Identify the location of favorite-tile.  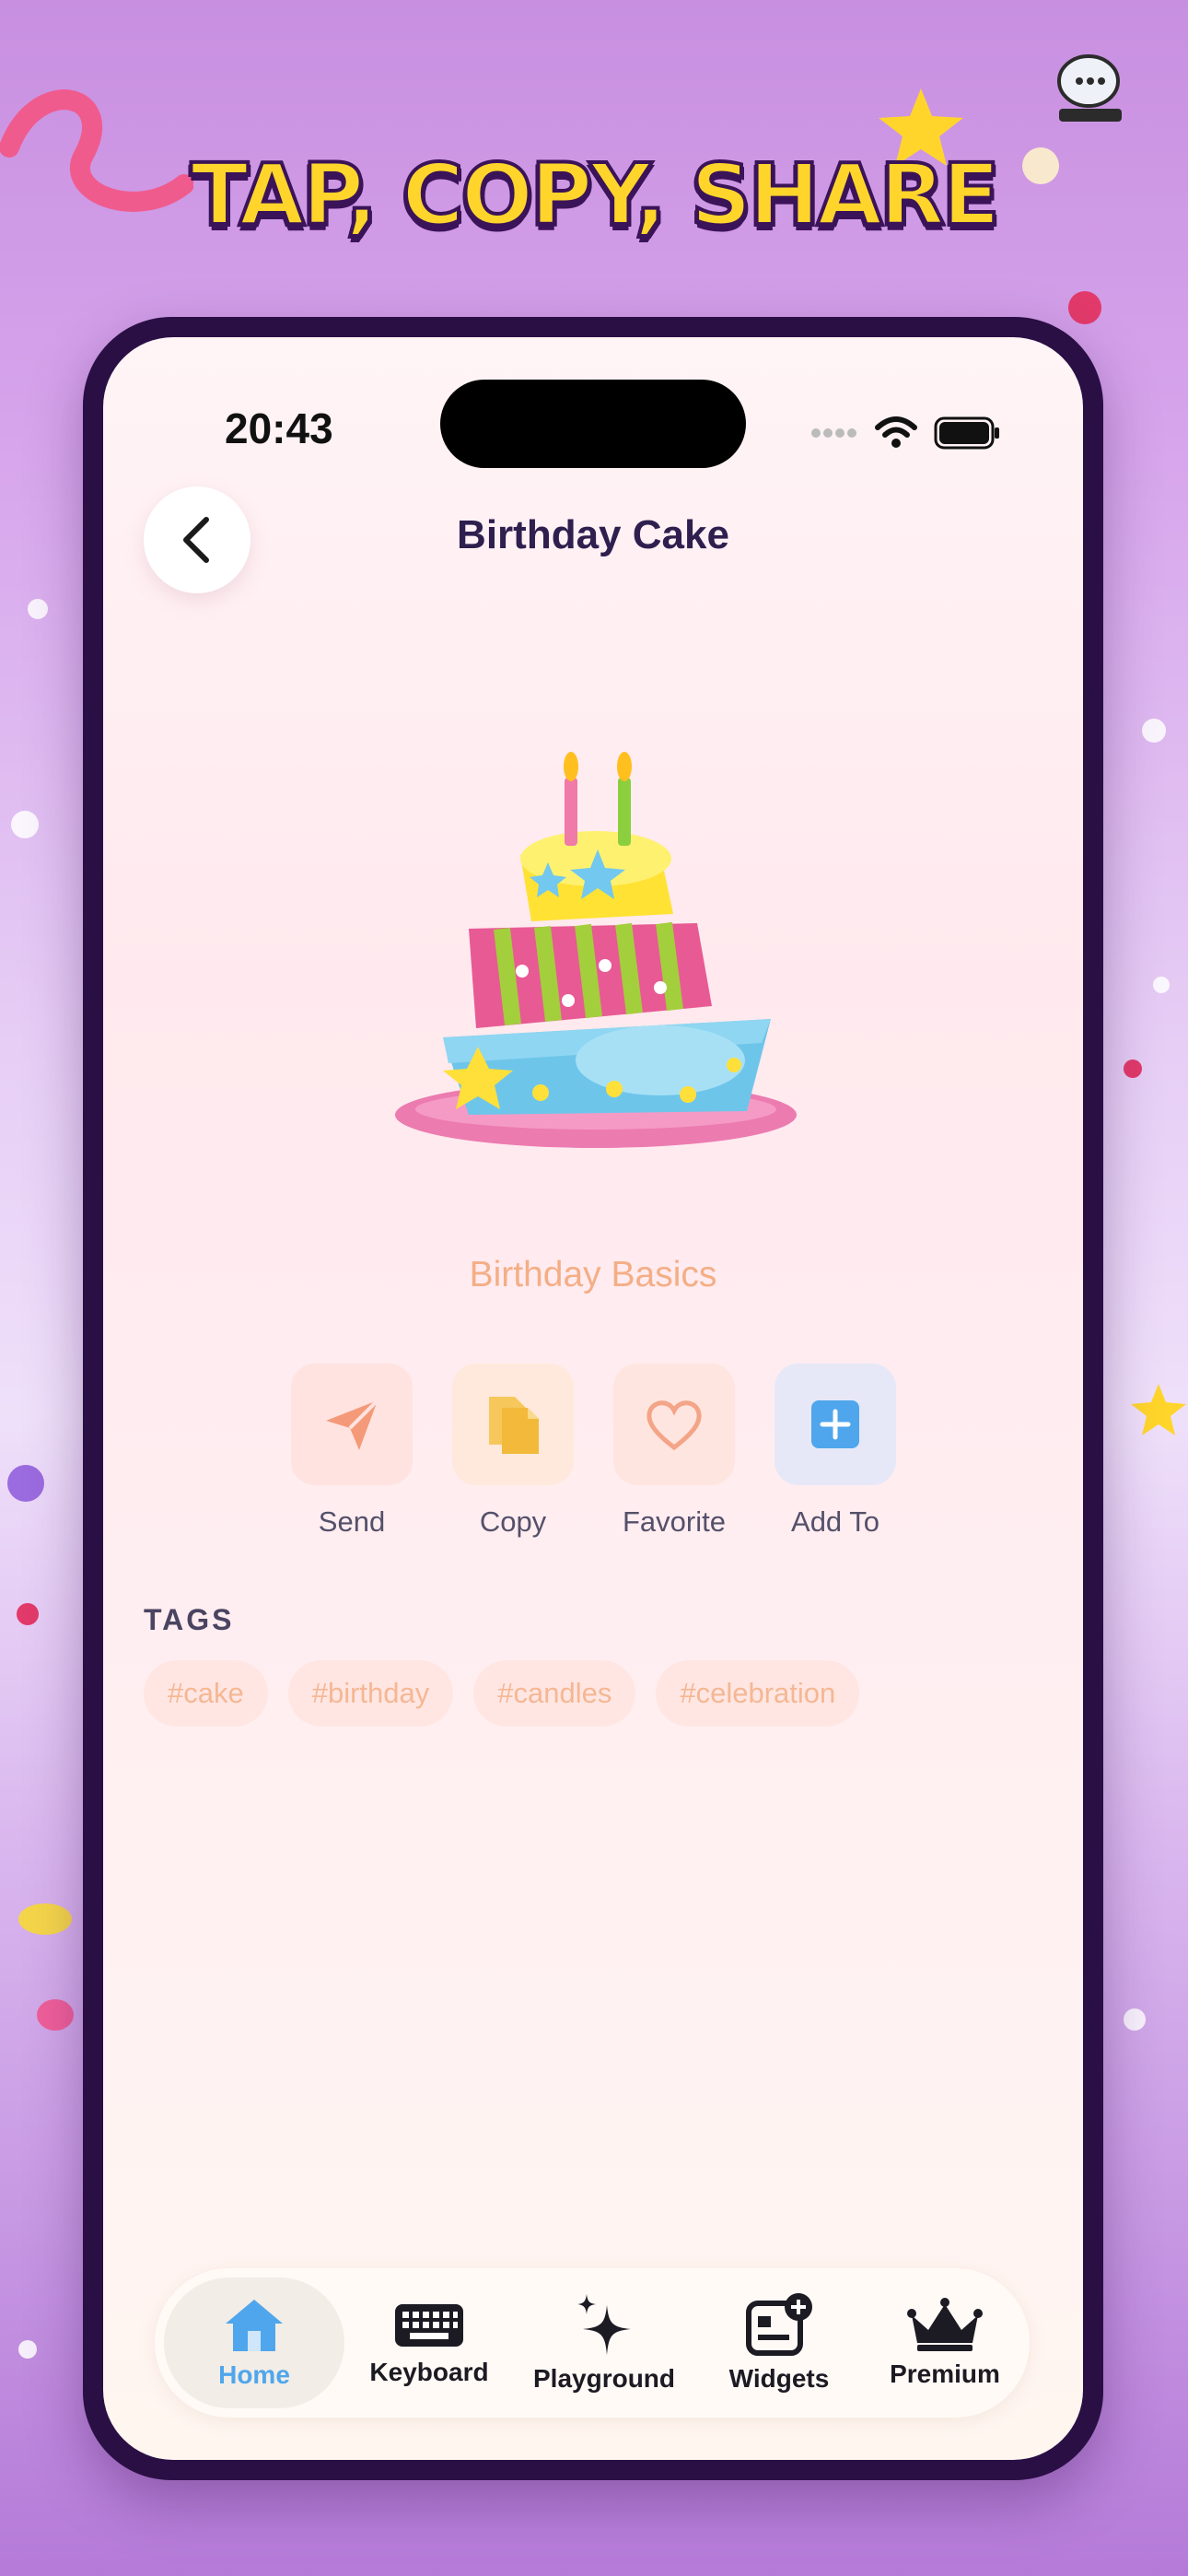
(674, 1424).